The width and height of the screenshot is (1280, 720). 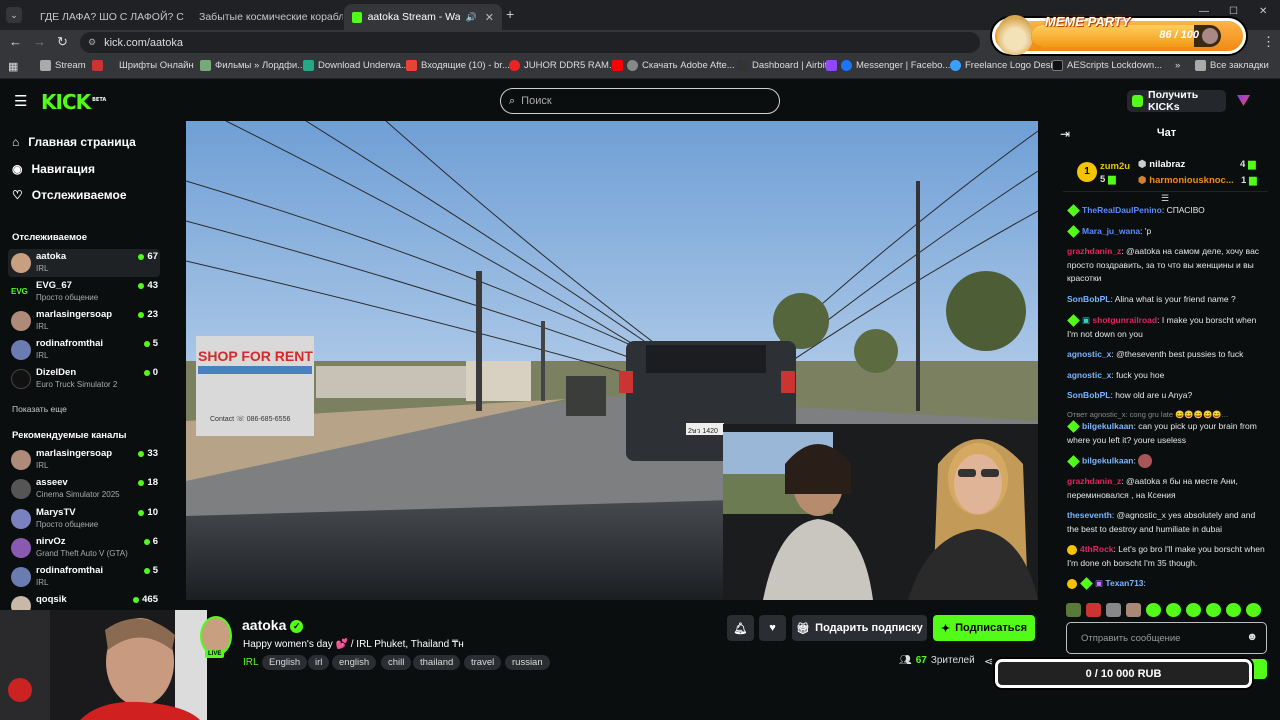 I want to click on bookmark-airbit: Dashboard | Airbit, so click(x=782, y=65).